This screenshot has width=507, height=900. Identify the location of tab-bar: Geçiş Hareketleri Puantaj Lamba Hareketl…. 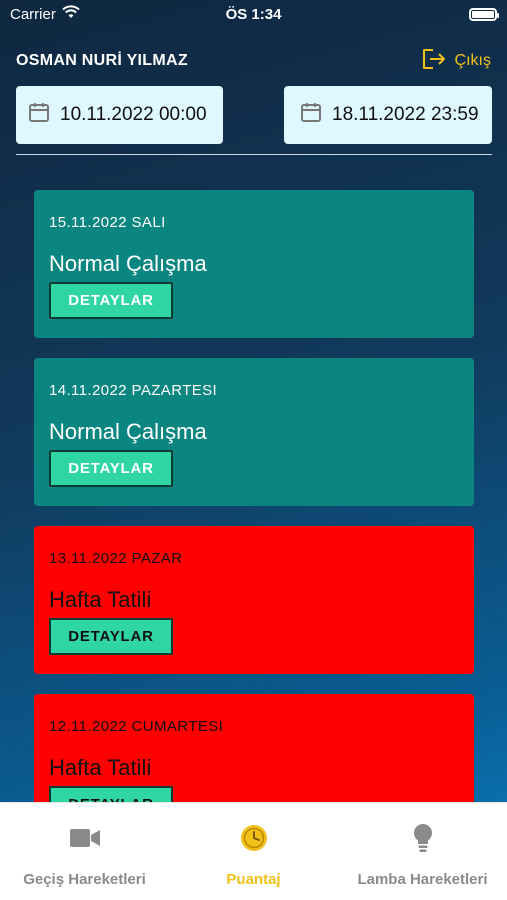
(253, 851).